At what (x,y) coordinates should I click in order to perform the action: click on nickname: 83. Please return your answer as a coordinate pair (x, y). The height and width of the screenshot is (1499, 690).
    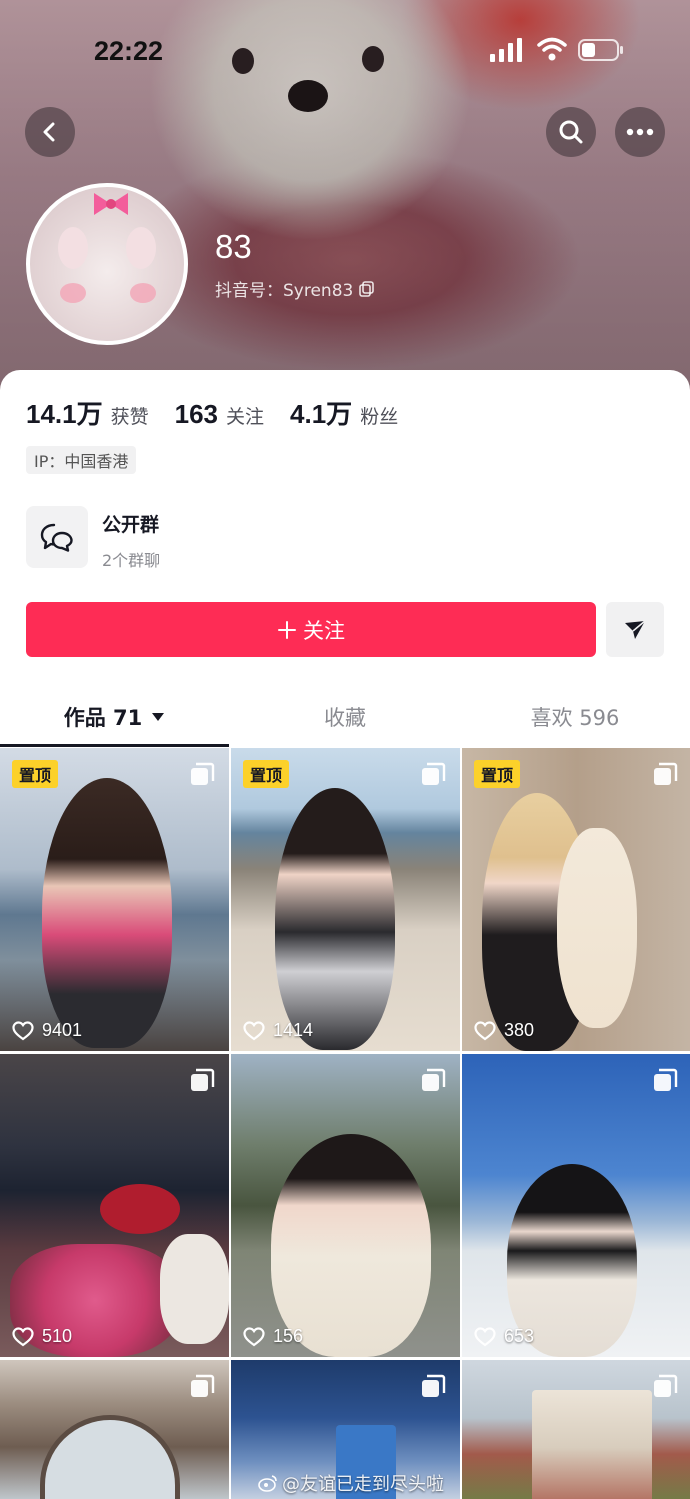
    Looking at the image, I should click on (233, 246).